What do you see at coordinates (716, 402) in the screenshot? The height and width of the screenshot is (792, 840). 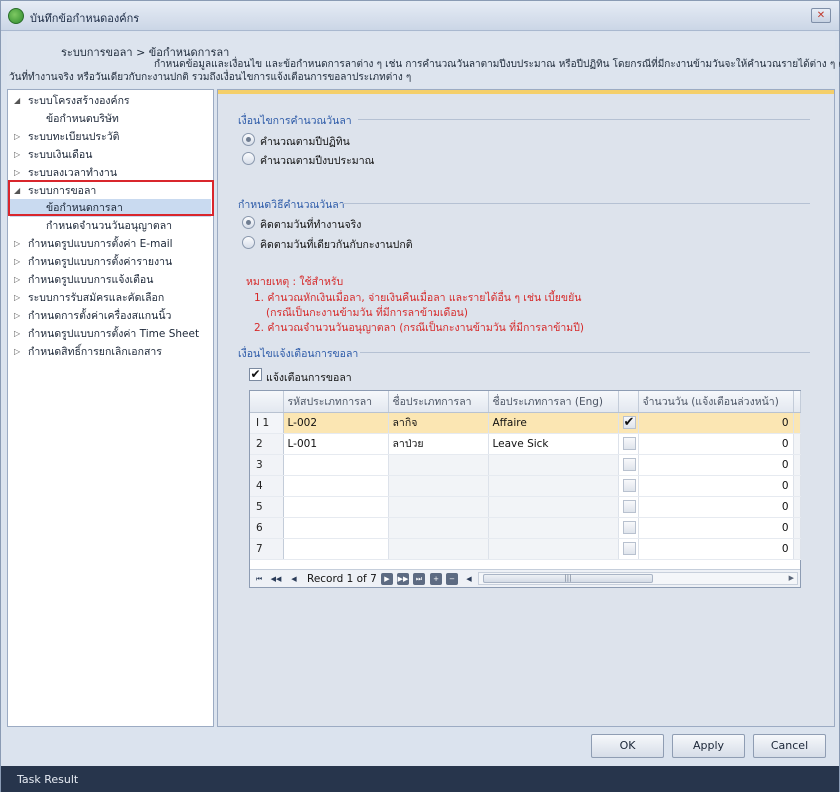 I see `column-header-days: จำนวนวัน (แจ้งเตือนล่วงหน้า)` at bounding box center [716, 402].